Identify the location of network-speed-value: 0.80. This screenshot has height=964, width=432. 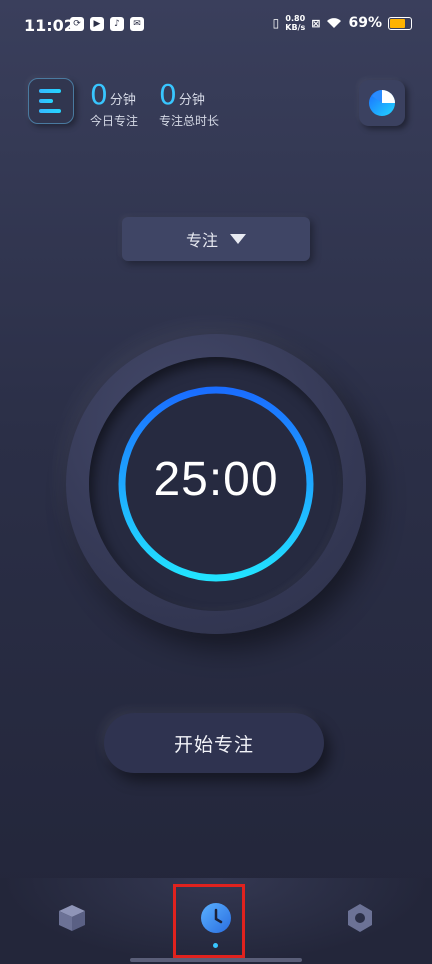
(295, 18).